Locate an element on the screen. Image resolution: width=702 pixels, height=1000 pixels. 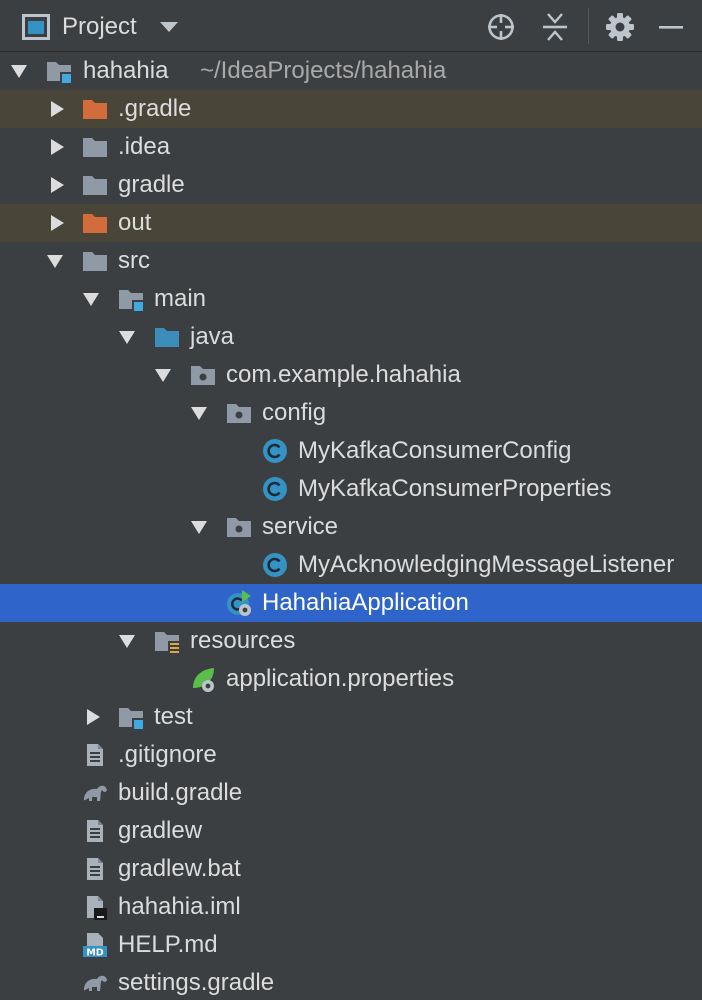
tree-node-idea: .idea is located at coordinates (351, 147).